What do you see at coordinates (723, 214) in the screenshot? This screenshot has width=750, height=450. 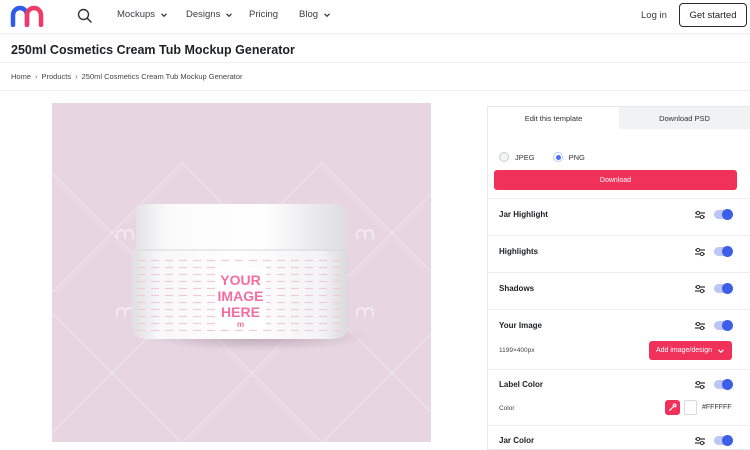 I see `jar-highlight-toggle` at bounding box center [723, 214].